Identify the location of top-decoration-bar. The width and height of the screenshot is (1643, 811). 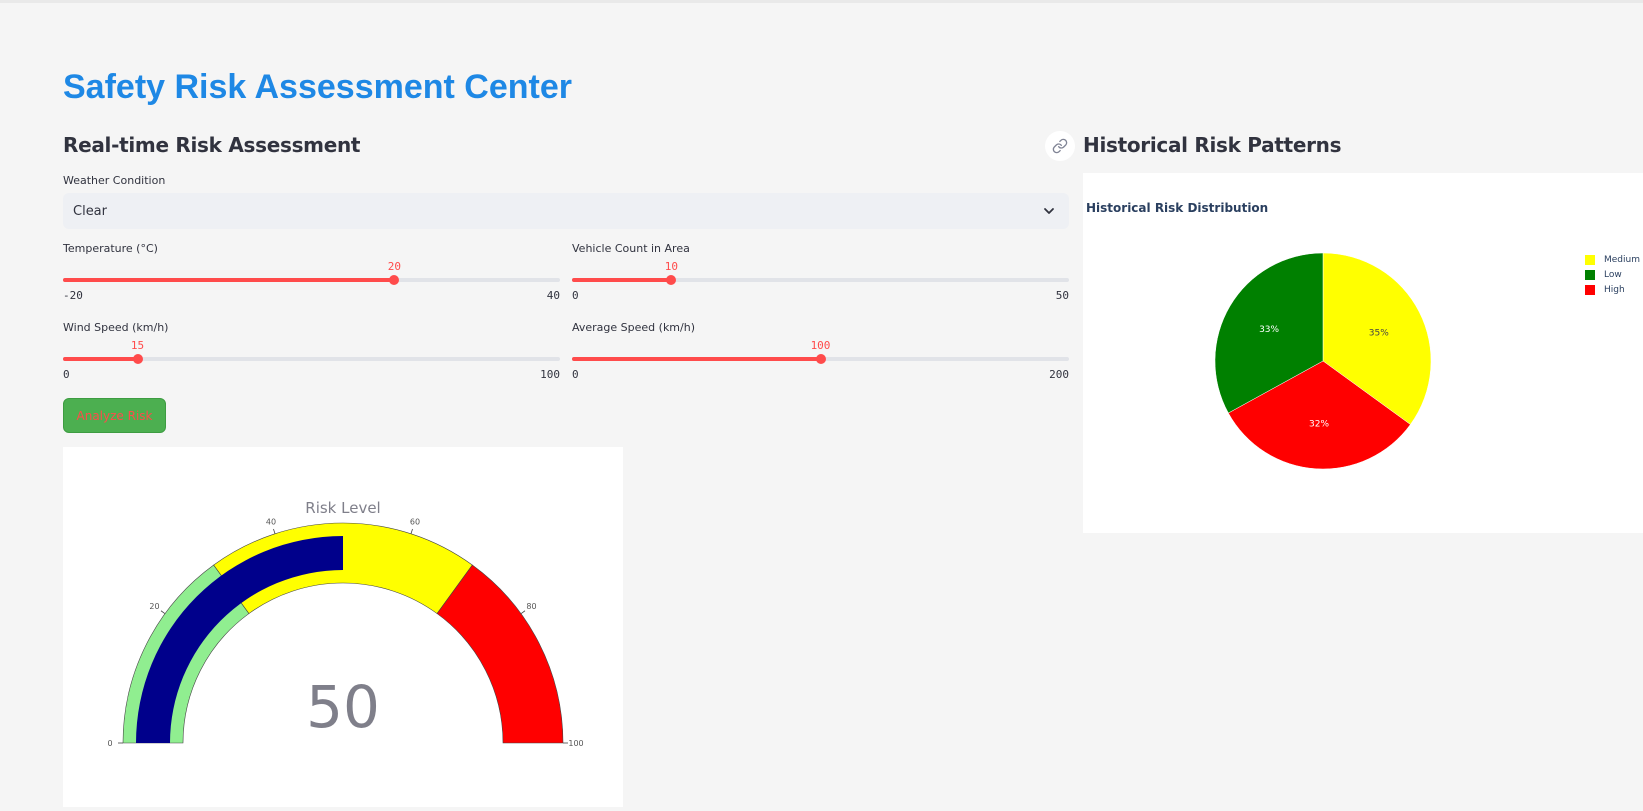
(821, 1).